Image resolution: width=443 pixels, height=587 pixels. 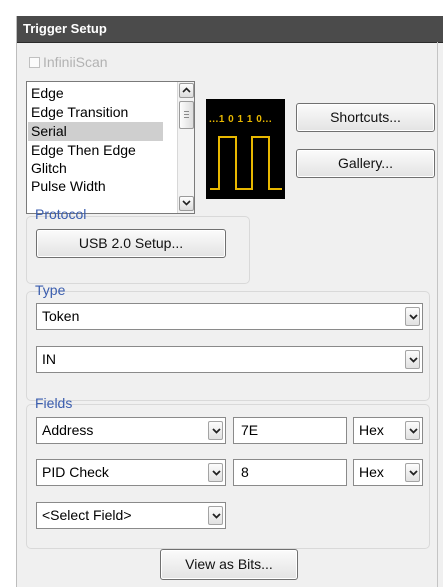 I want to click on scroll-down-button, so click(x=186, y=203).